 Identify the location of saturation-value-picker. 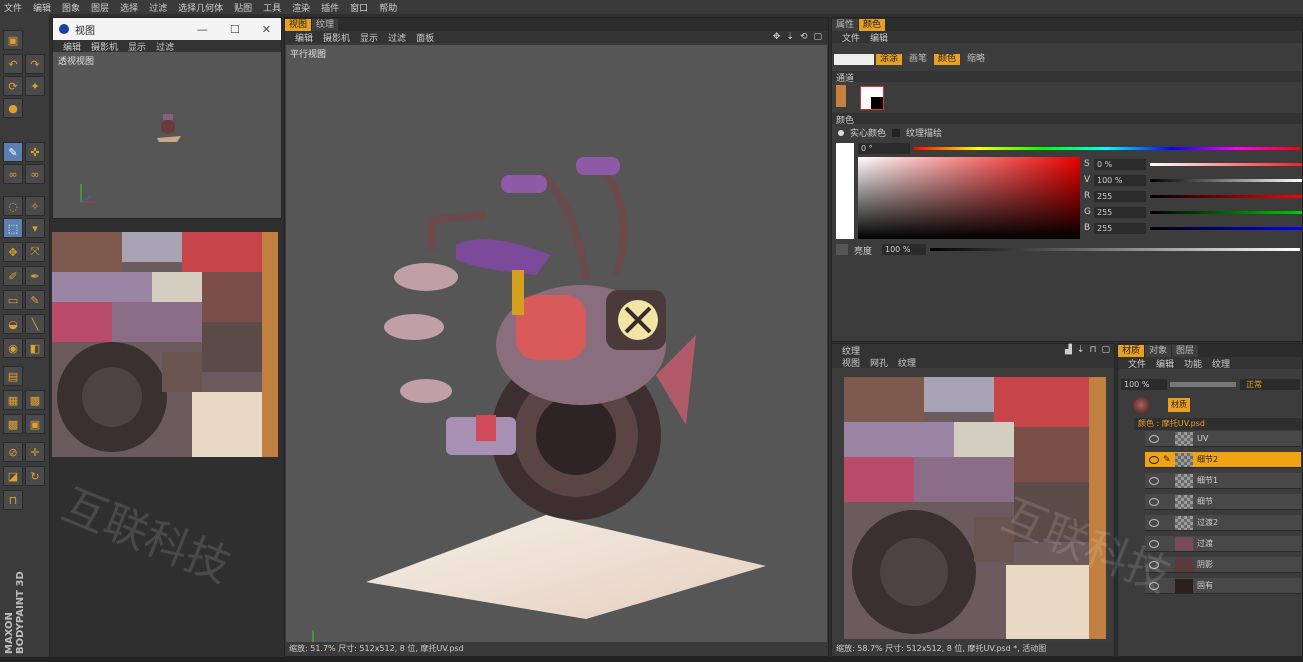
(969, 198).